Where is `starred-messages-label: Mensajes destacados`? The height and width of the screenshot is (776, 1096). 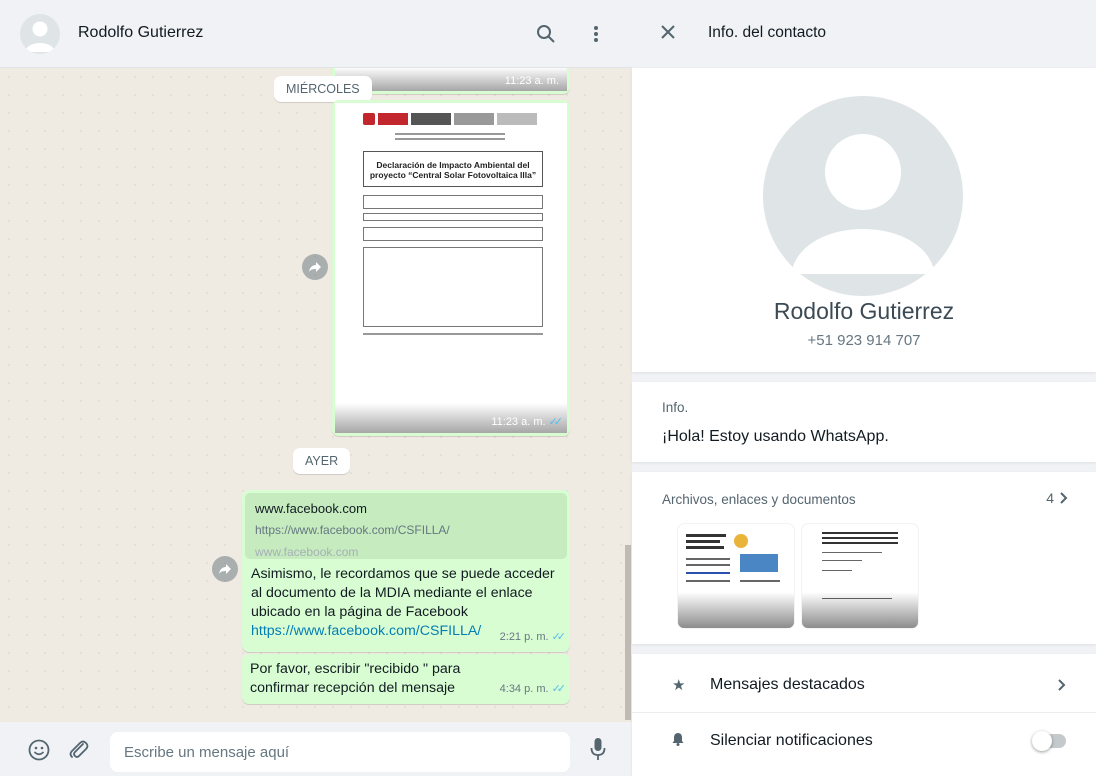 starred-messages-label: Mensajes destacados is located at coordinates (787, 684).